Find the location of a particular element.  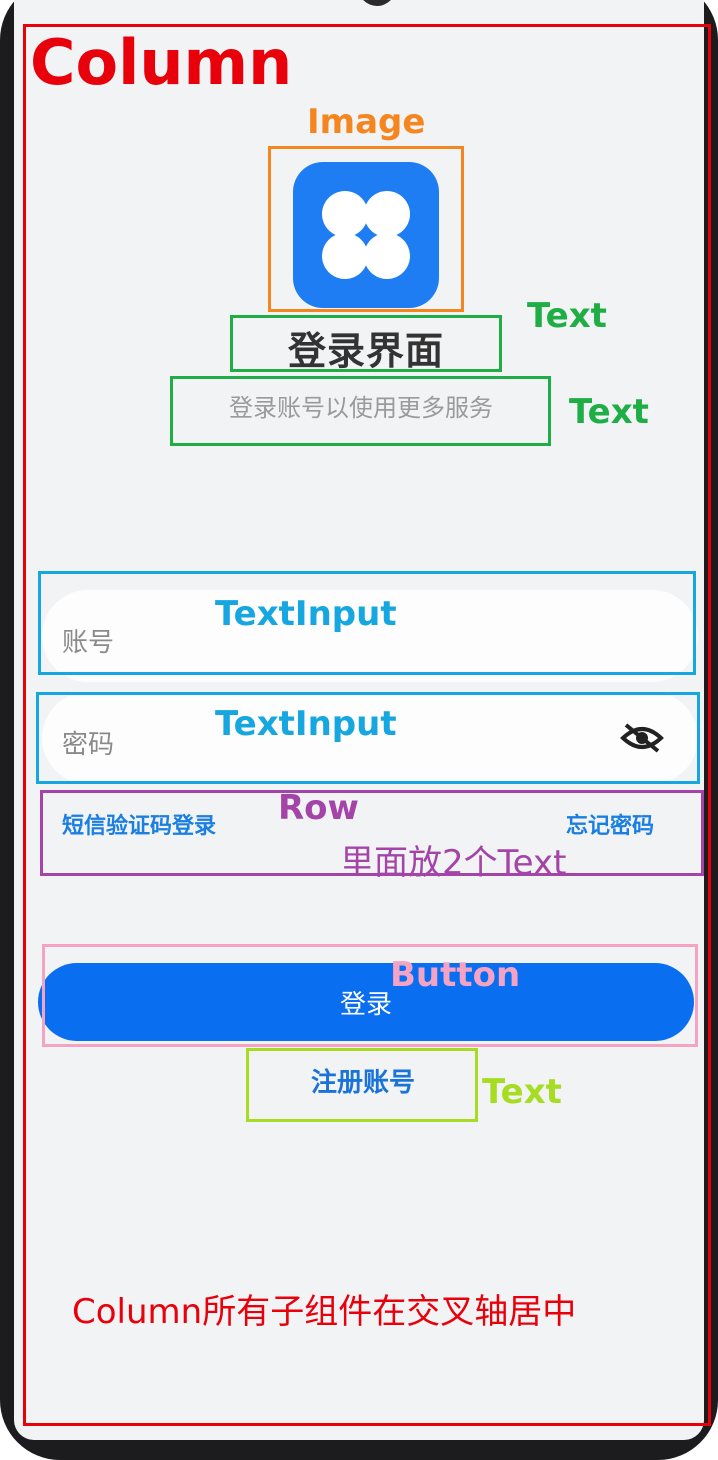

button-outline is located at coordinates (370, 995).